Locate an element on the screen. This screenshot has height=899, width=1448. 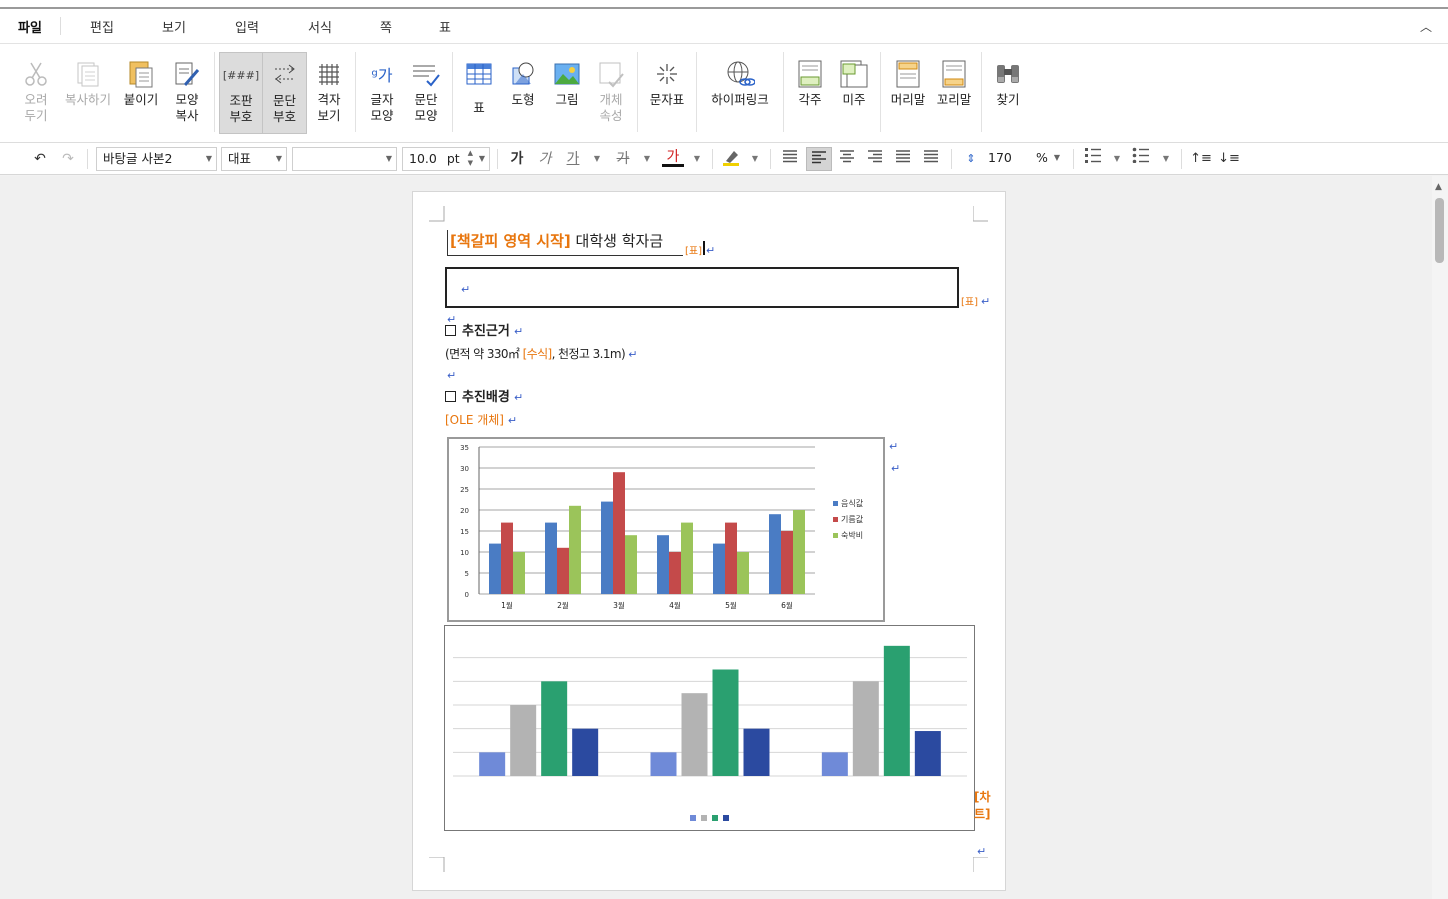
menu-format: 서식 is located at coordinates (320, 26).